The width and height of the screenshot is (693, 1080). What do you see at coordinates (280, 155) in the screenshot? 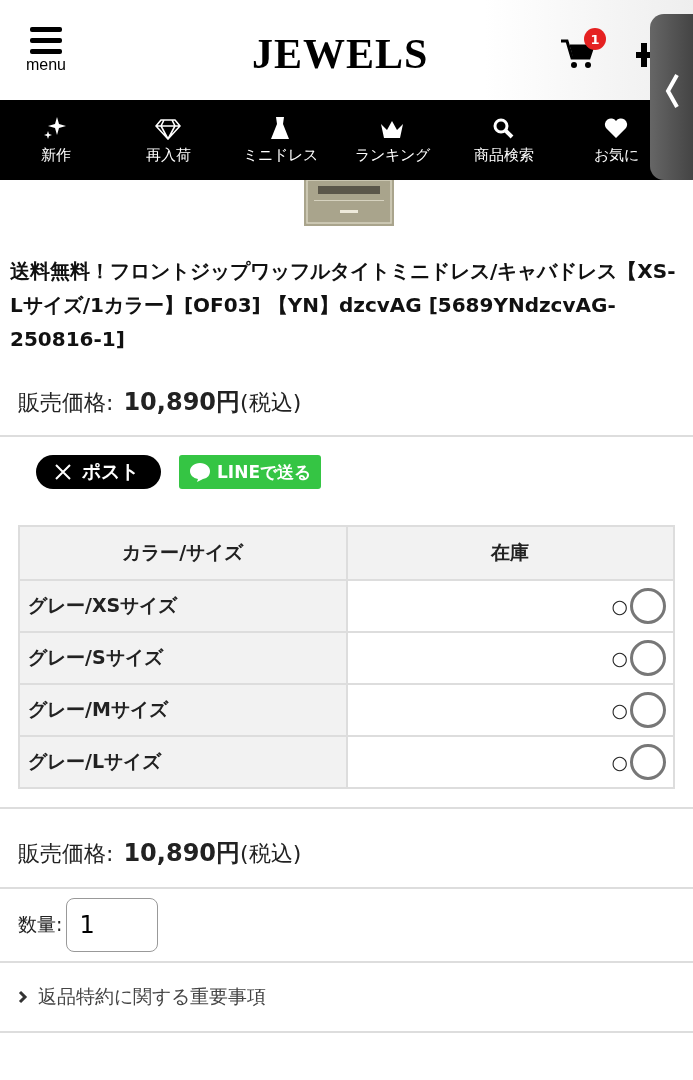
I see `nav-tab: ミニドレス` at bounding box center [280, 155].